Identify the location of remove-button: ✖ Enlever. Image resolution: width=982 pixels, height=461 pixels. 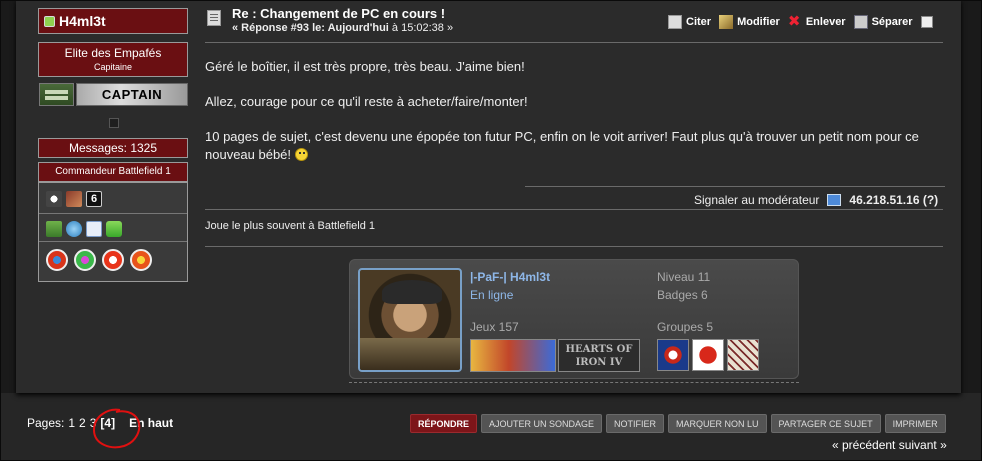
(816, 21).